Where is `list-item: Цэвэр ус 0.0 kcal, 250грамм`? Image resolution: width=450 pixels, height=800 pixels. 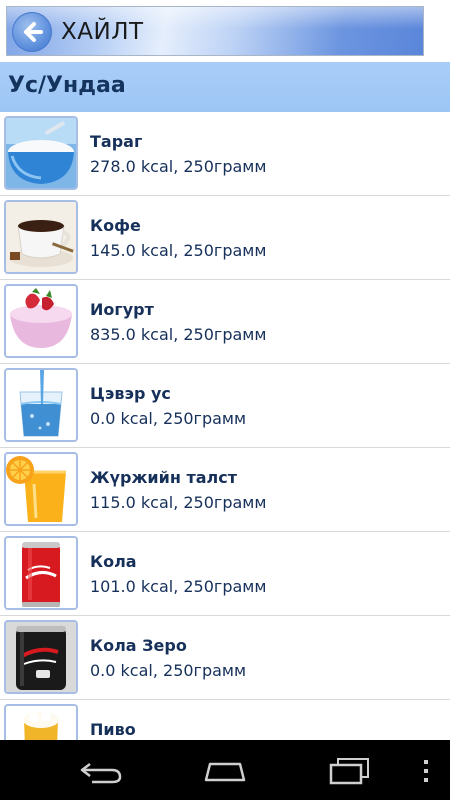 list-item: Цэвэр ус 0.0 kcal, 250грамм is located at coordinates (225, 406).